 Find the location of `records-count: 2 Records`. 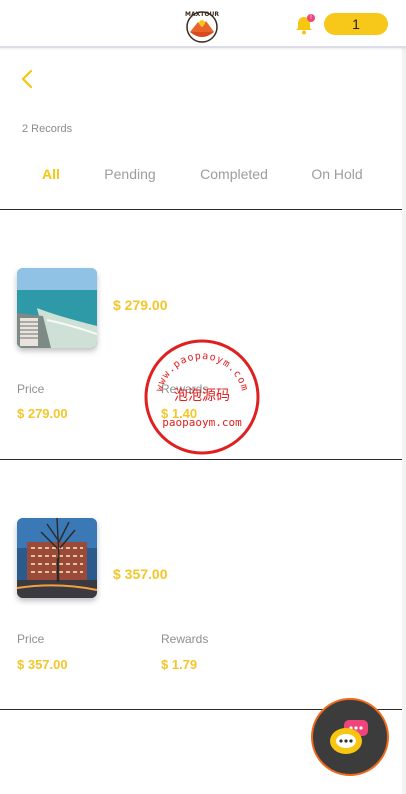

records-count: 2 Records is located at coordinates (47, 129).